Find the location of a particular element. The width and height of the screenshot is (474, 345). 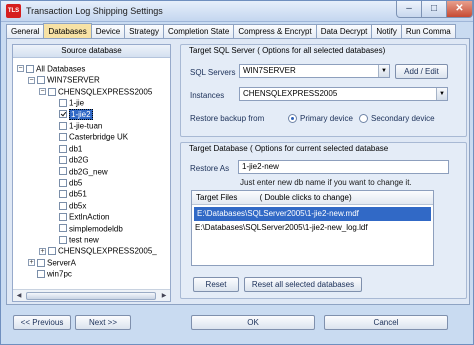

reset-all-button: Reset all selected databases is located at coordinates (303, 284).